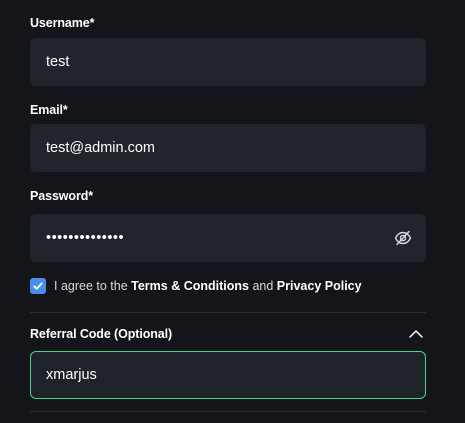 The height and width of the screenshot is (423, 465). What do you see at coordinates (236, 238) in the screenshot?
I see `password-input` at bounding box center [236, 238].